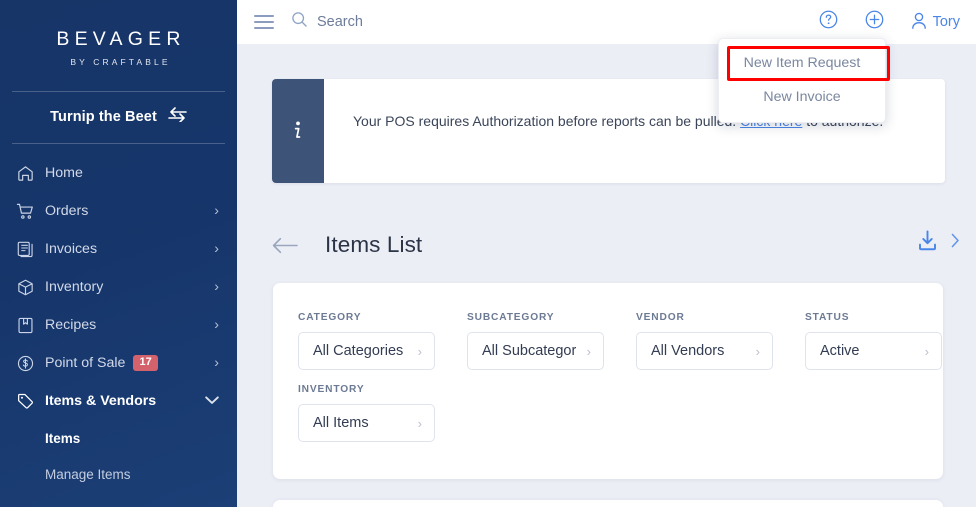  What do you see at coordinates (688, 351) in the screenshot?
I see `filter-value: All Vendors` at bounding box center [688, 351].